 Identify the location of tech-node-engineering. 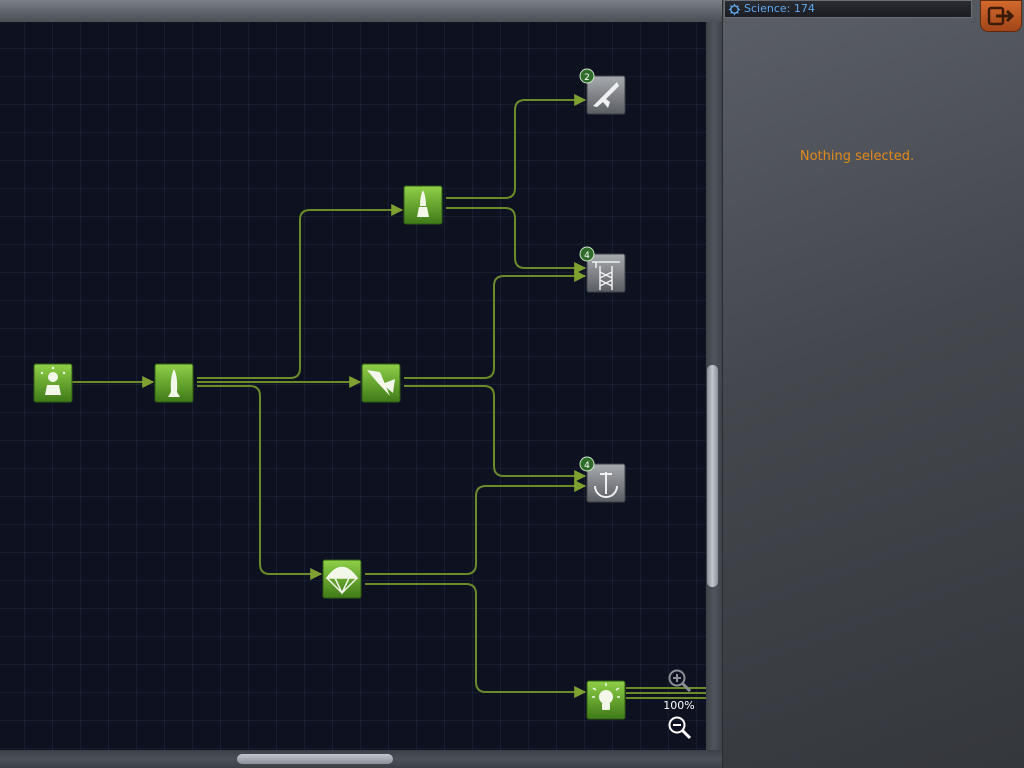
(381, 383).